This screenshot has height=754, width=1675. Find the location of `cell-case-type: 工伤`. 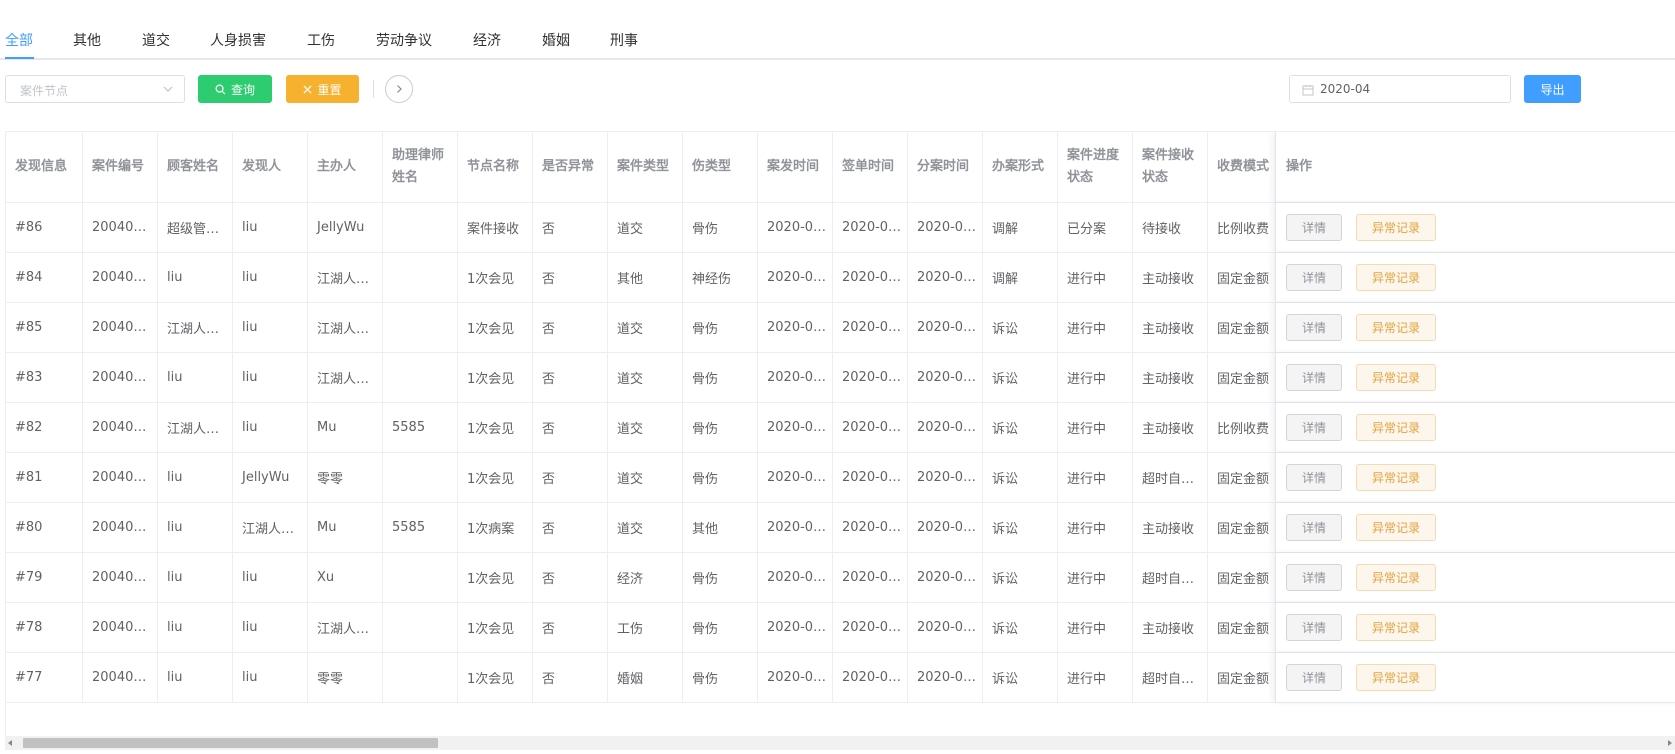

cell-case-type: 工伤 is located at coordinates (645, 627).